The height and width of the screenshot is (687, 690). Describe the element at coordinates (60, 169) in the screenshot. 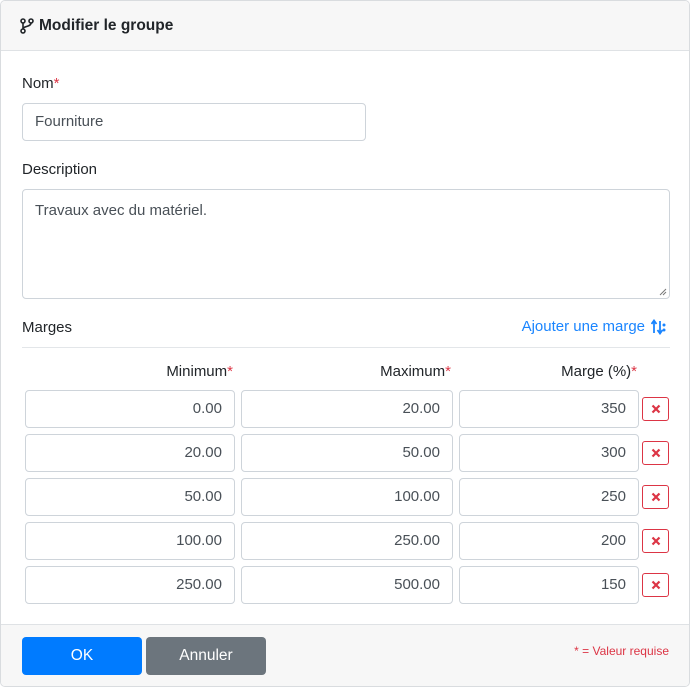

I see `description-label: Description` at that location.